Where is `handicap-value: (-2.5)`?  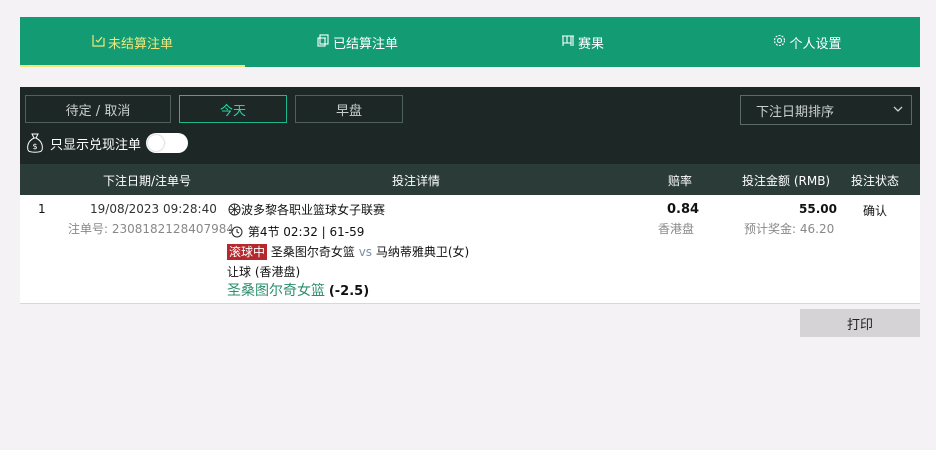 handicap-value: (-2.5) is located at coordinates (349, 291).